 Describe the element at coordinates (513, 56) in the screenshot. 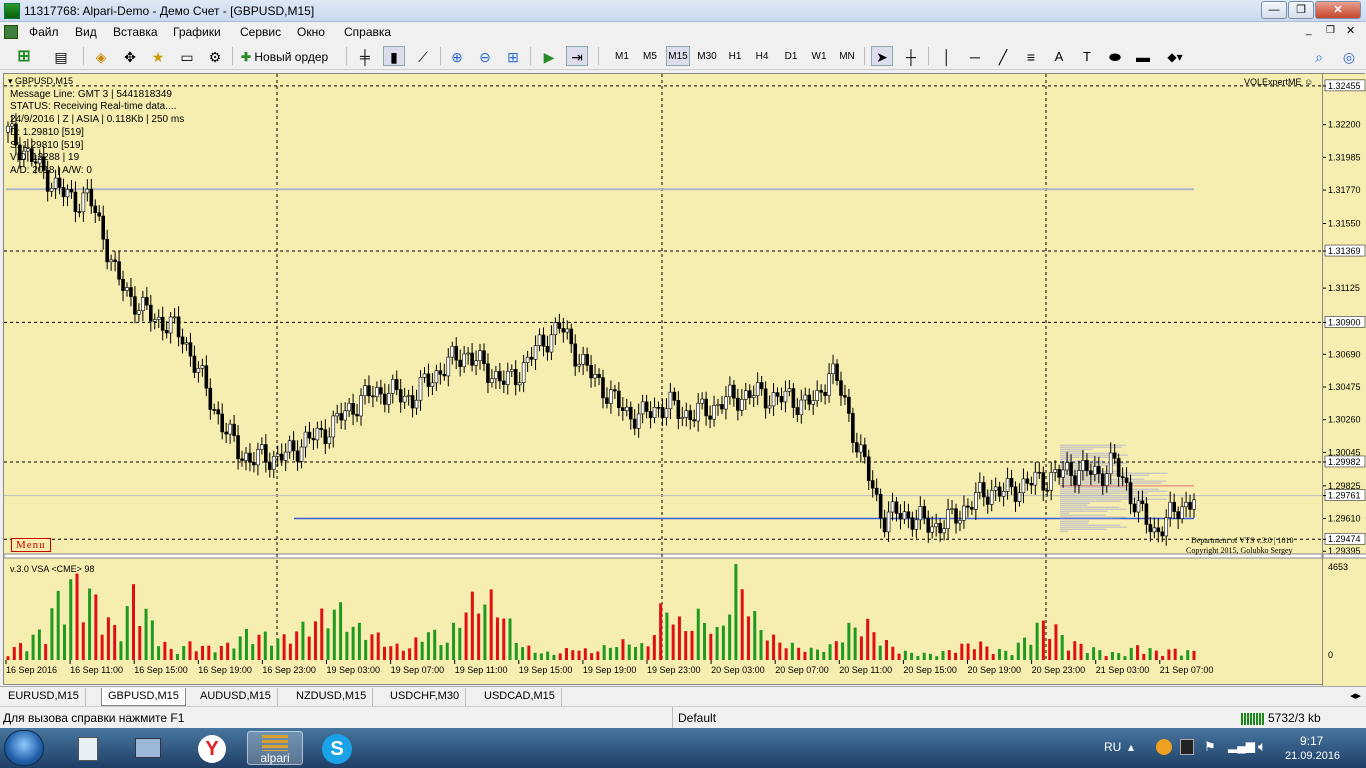

I see `tile-windows-icon: ⊞` at that location.